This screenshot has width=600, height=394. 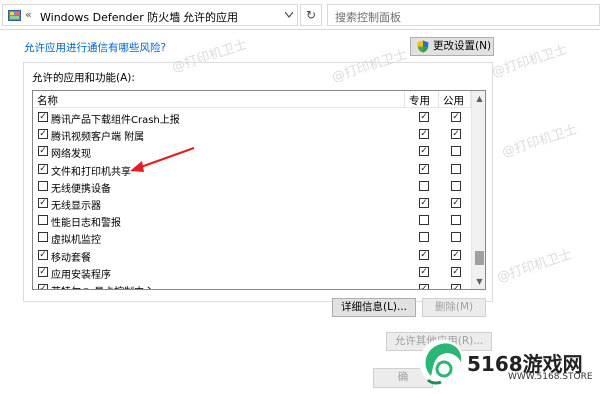 I want to click on refresh-icon: ↻, so click(x=311, y=15).